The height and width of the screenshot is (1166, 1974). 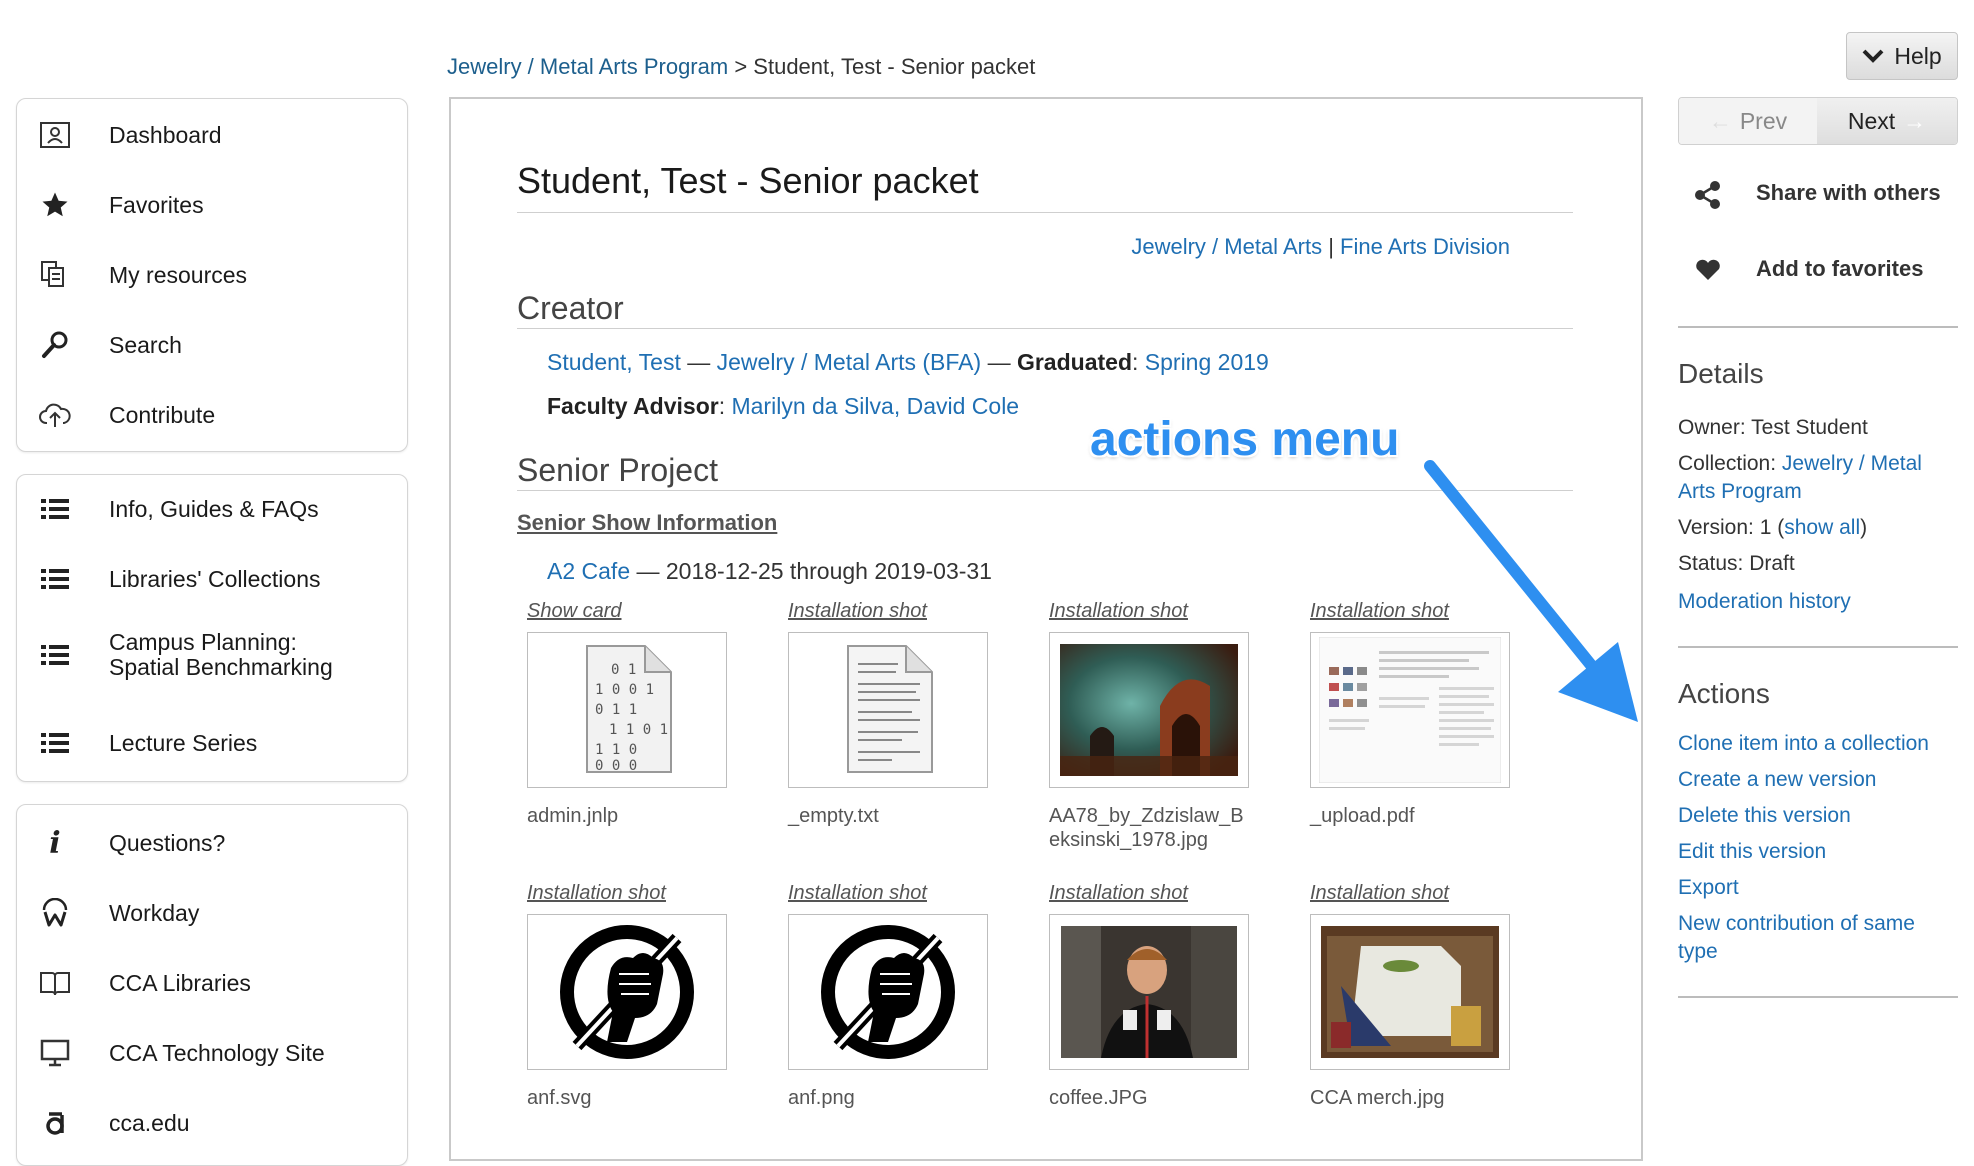 I want to click on attachment-tile: Installation shot coffee.JPG, so click(x=1149, y=996).